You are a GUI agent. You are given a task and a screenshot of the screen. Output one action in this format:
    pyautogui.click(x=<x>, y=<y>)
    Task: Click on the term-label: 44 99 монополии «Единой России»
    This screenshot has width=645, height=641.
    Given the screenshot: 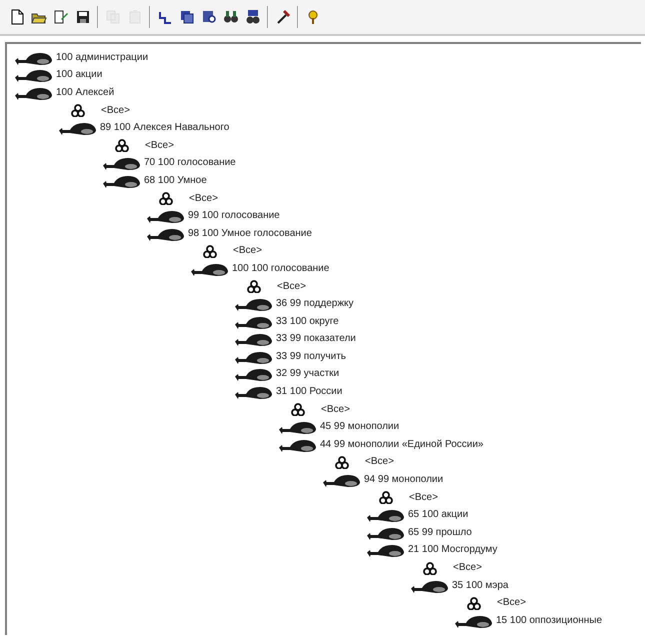 What is the action you would take?
    pyautogui.click(x=402, y=445)
    